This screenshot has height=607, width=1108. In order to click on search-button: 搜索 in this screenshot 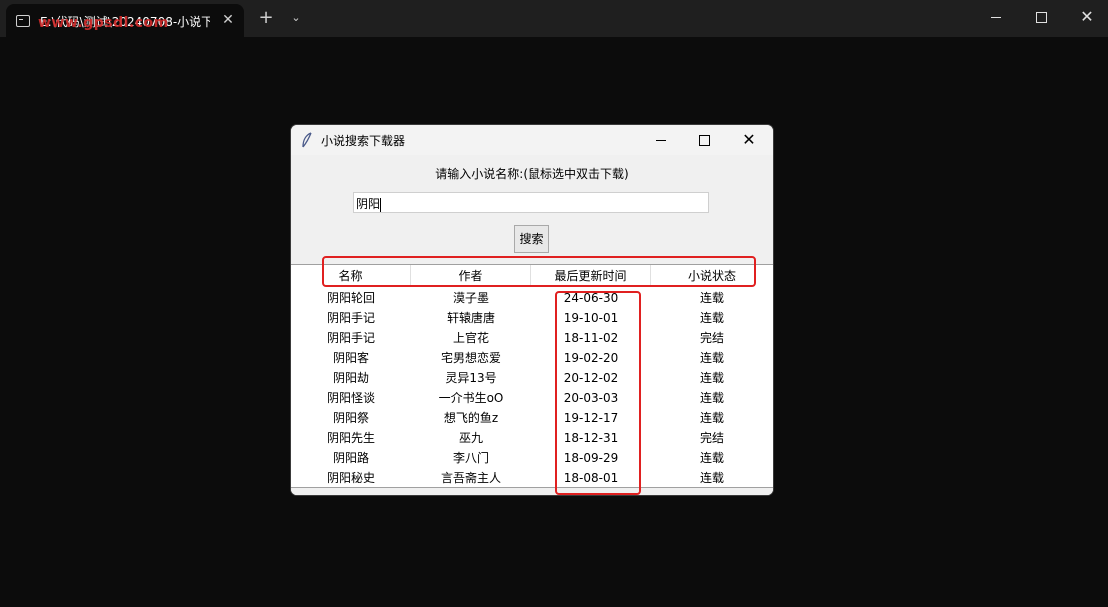, I will do `click(531, 239)`.